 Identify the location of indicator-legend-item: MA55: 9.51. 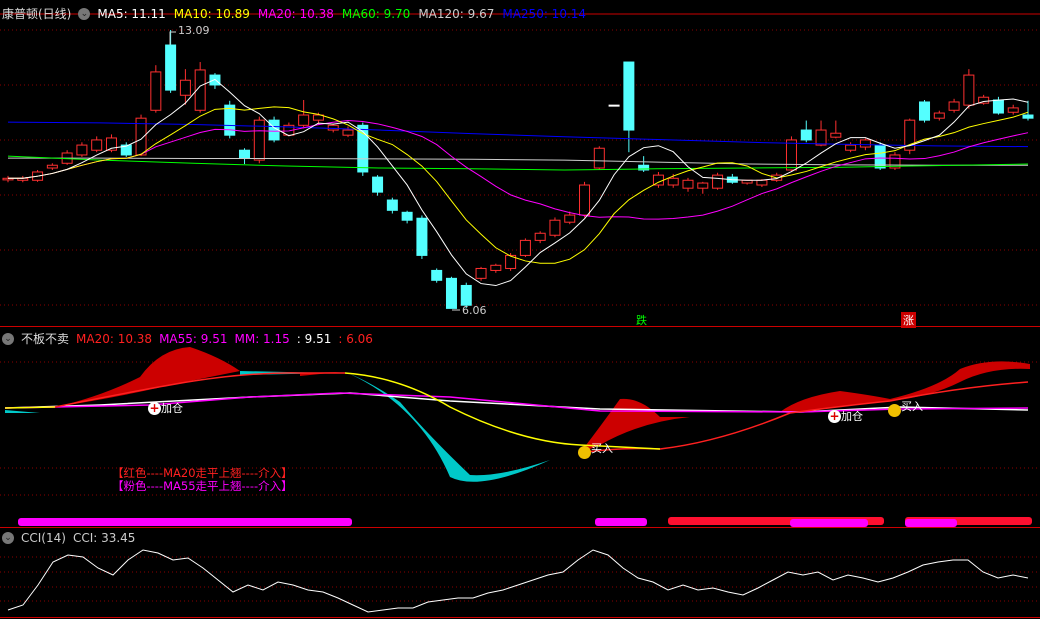
(193, 338).